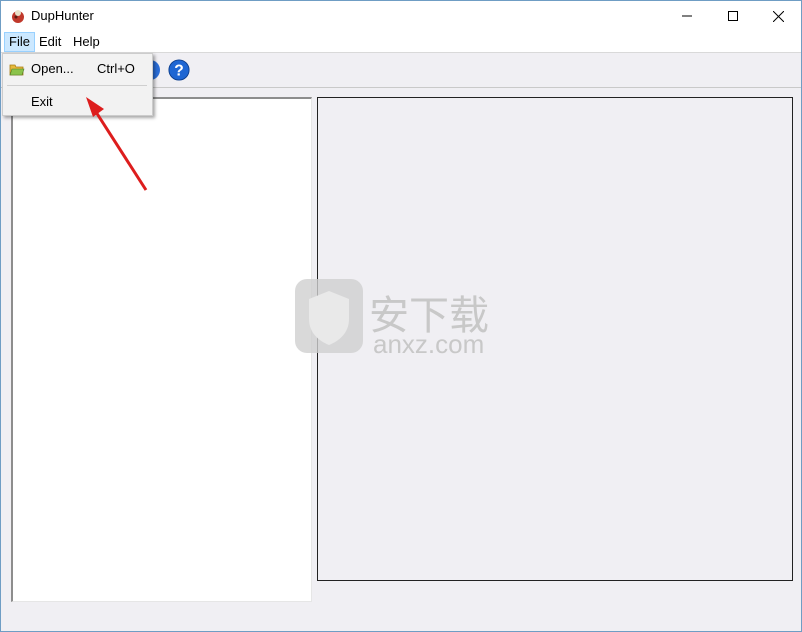  I want to click on menu-item-exit: Exit, so click(77, 102).